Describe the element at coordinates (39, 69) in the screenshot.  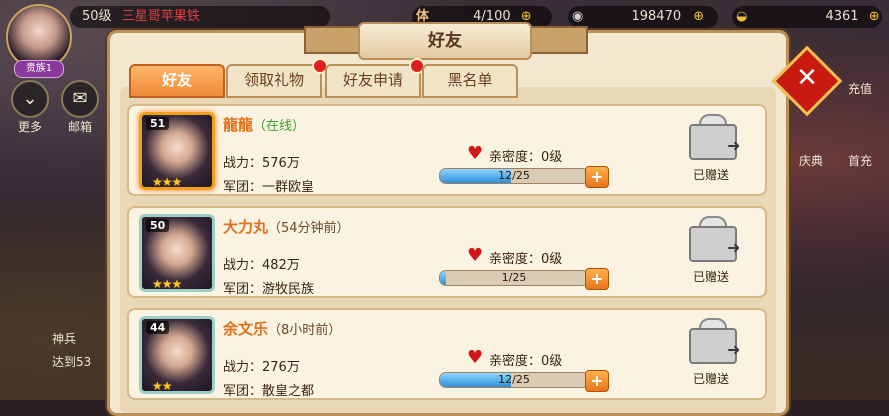
I see `vip-badge: 贵族1` at that location.